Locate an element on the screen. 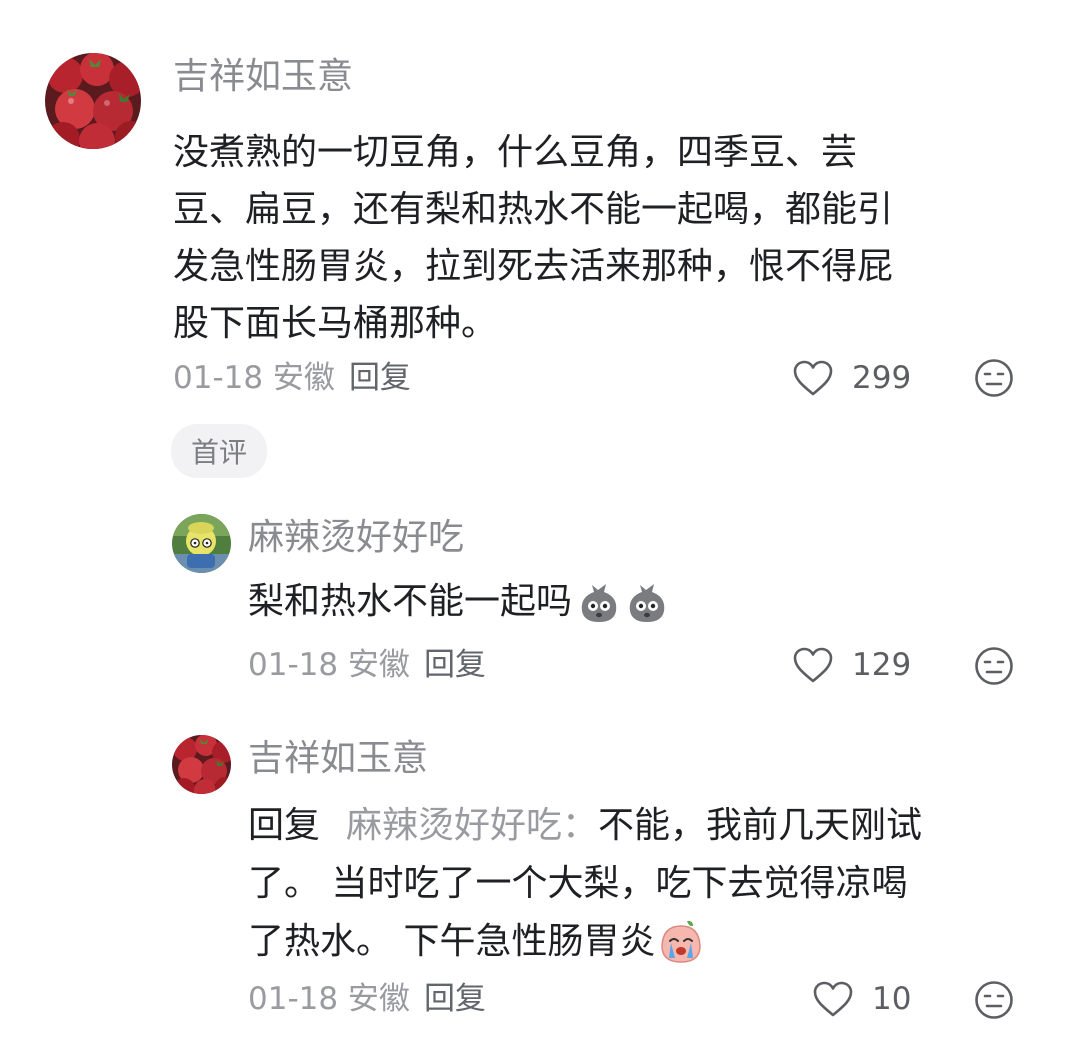 Image resolution: width=1080 pixels, height=1057 pixels. reply-line-text: 了热水。 下午急性肠胃炎 is located at coordinates (452, 941).